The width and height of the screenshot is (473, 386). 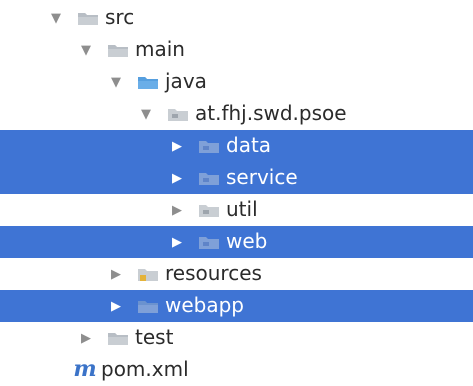 I want to click on tree-node-java: ▼ java, so click(x=236, y=82).